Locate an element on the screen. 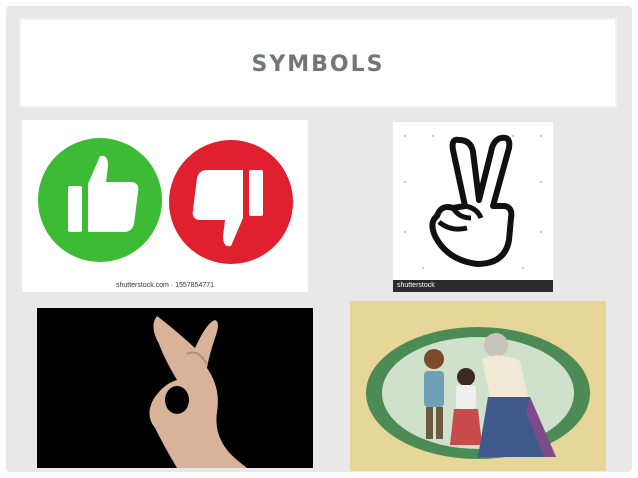 The image size is (638, 478). peace-sign-icon is located at coordinates (473, 202).